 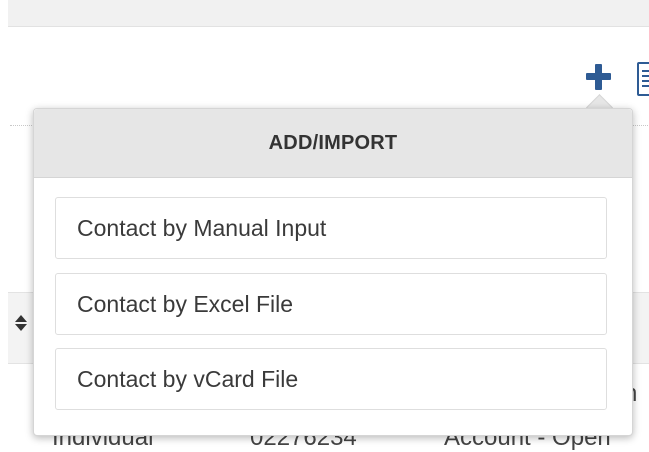 I want to click on sort-icon, so click(x=21, y=324).